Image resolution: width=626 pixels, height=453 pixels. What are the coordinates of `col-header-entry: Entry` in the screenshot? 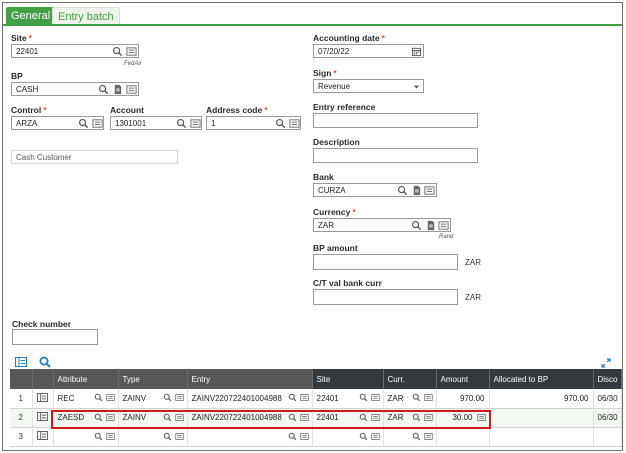 It's located at (250, 379).